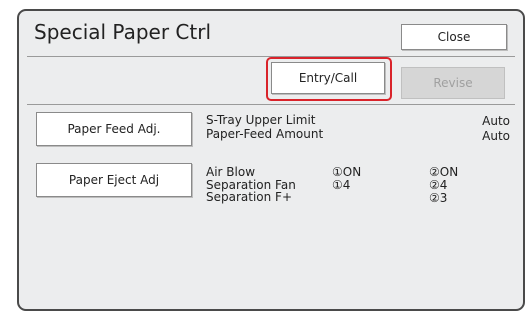  Describe the element at coordinates (341, 185) in the screenshot. I see `separation-fan-value-1: ①4` at that location.